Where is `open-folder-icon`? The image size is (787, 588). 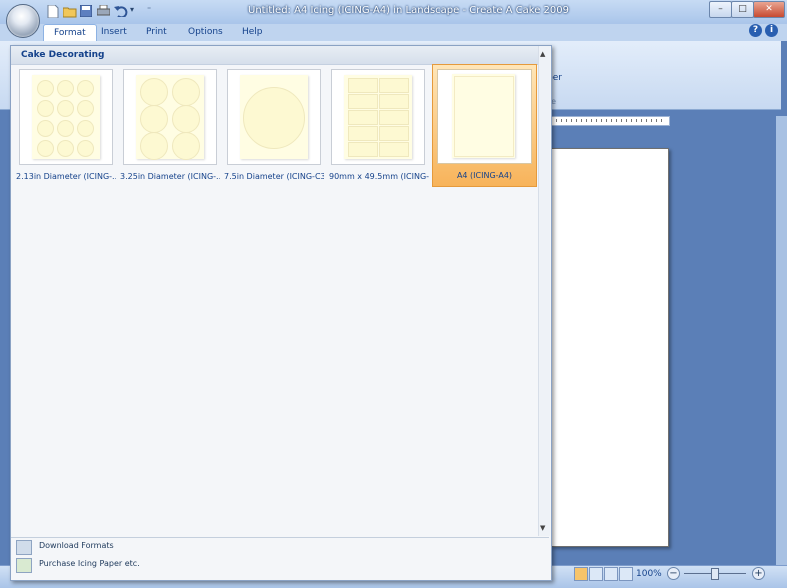 open-folder-icon is located at coordinates (69, 11).